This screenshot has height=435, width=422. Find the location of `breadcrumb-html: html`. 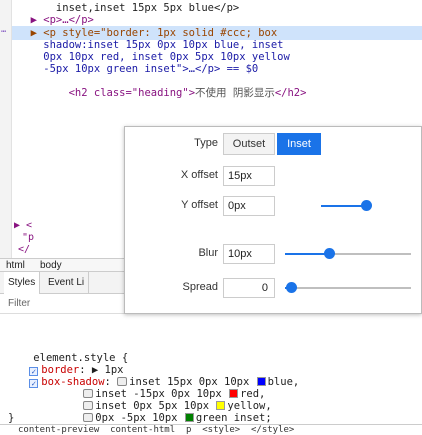

breadcrumb-html: html is located at coordinates (15, 265).